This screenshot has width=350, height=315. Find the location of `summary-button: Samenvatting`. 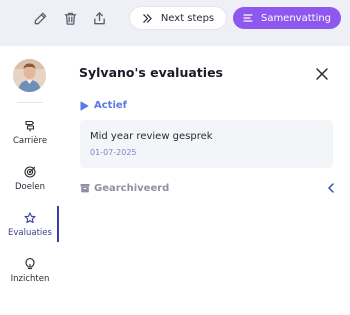

summary-button: Samenvatting is located at coordinates (287, 18).